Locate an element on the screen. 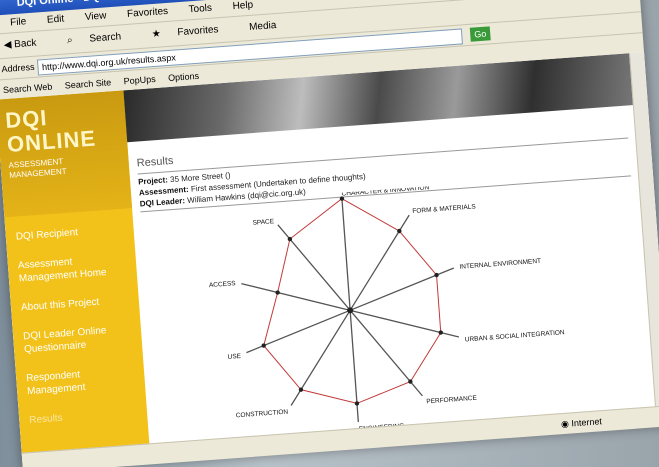 The height and width of the screenshot is (467, 659). star-icon: ★ is located at coordinates (156, 34).